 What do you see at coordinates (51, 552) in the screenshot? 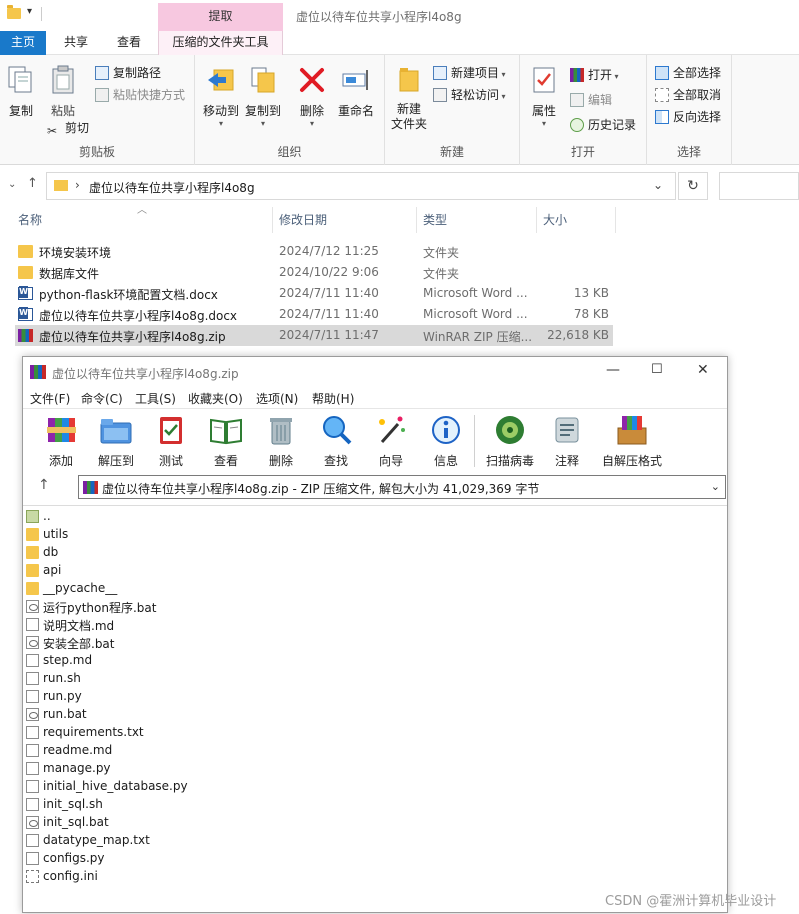
I see `entry-name: db` at bounding box center [51, 552].